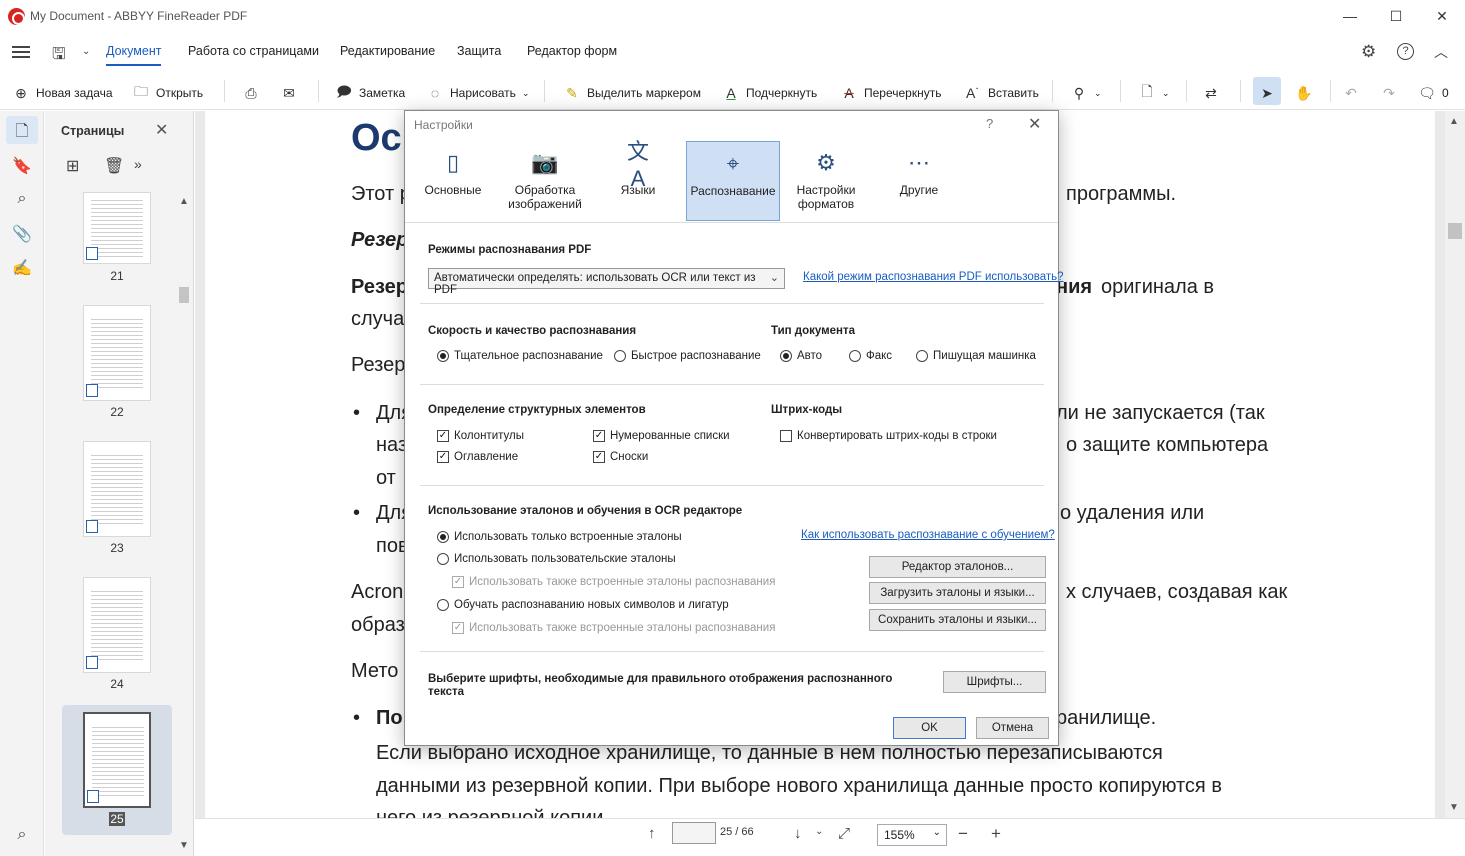 The width and height of the screenshot is (1465, 856). Describe the element at coordinates (1396, 16) in the screenshot. I see `maximize-button: ☐` at that location.